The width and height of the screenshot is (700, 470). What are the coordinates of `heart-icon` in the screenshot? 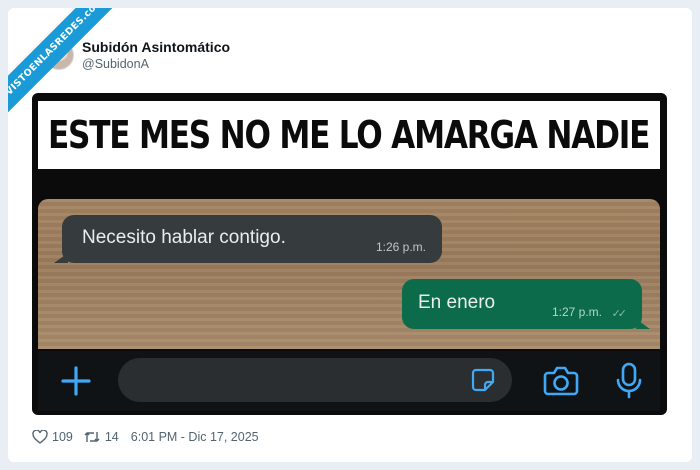 It's located at (40, 437).